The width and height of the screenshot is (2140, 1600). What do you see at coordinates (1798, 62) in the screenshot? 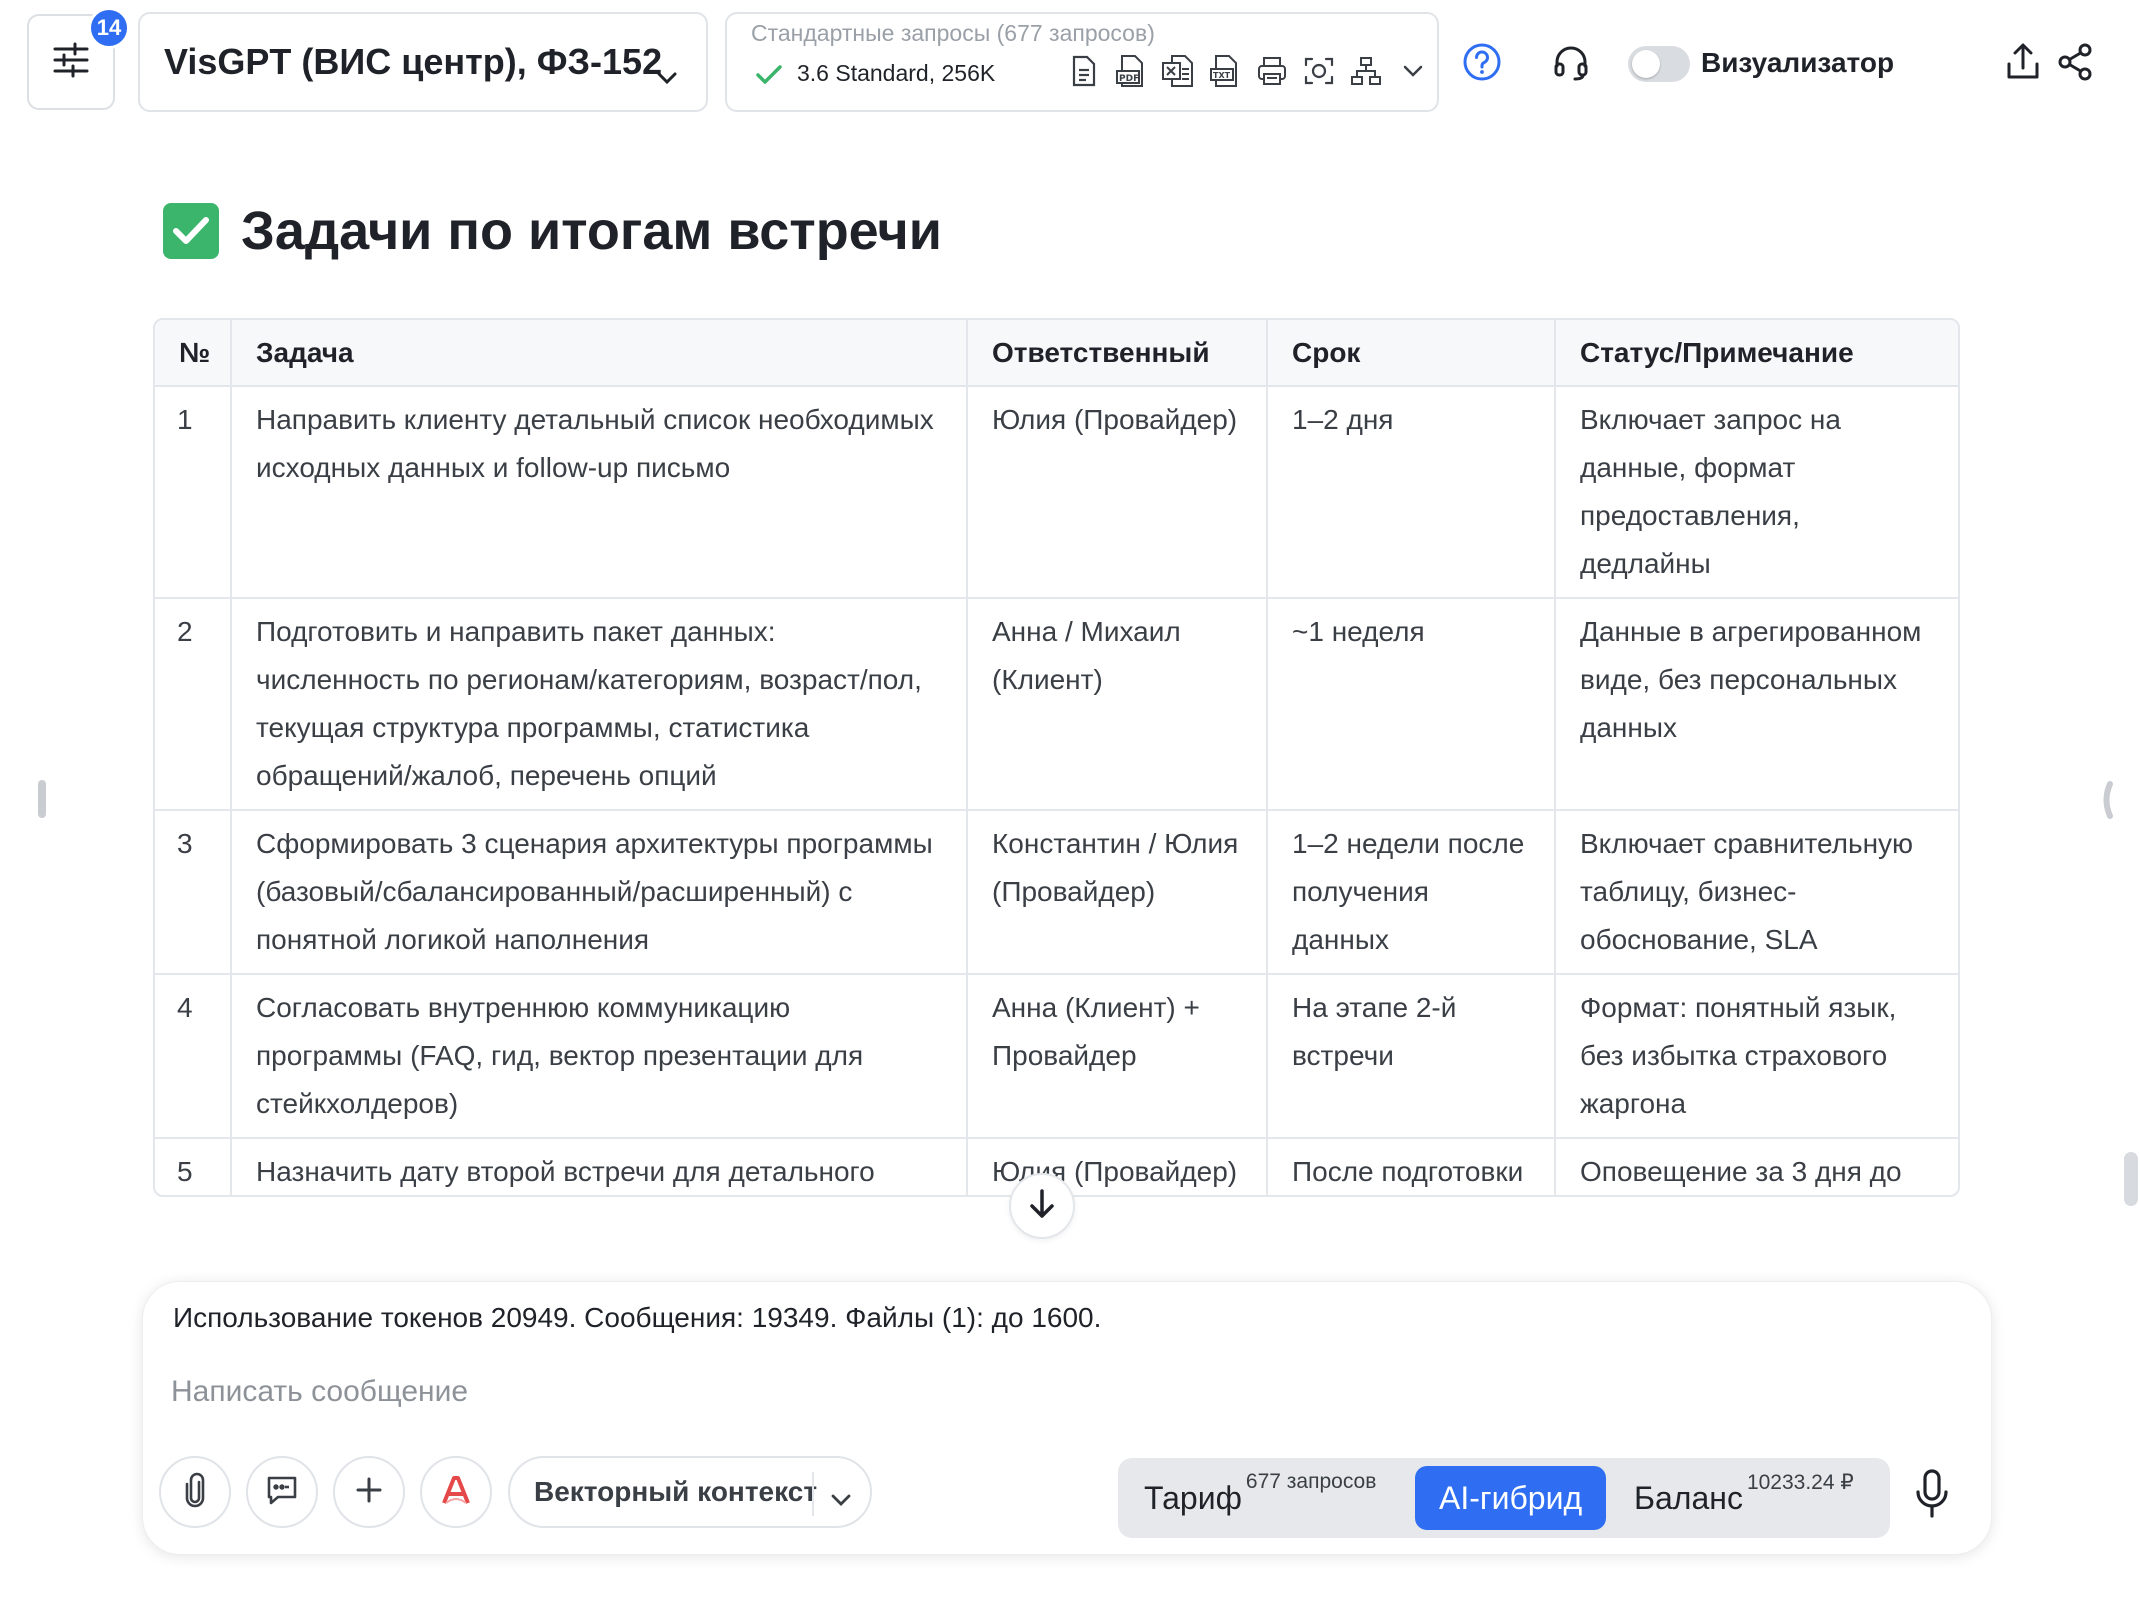
I see `visualizer-label: Визуализатор` at bounding box center [1798, 62].